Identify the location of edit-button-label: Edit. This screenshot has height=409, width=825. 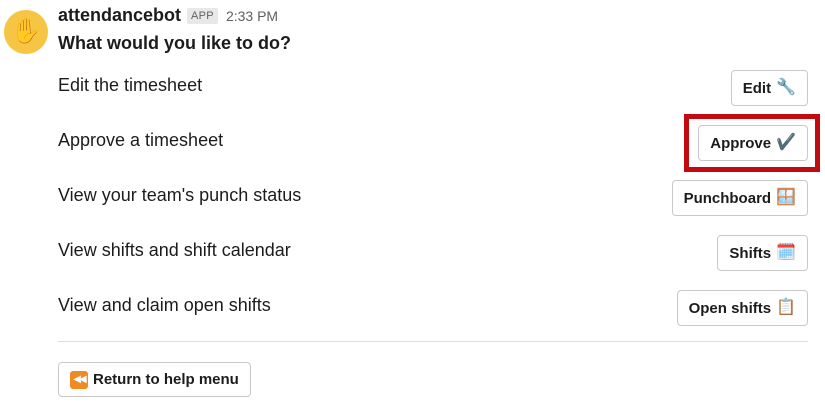
(757, 88).